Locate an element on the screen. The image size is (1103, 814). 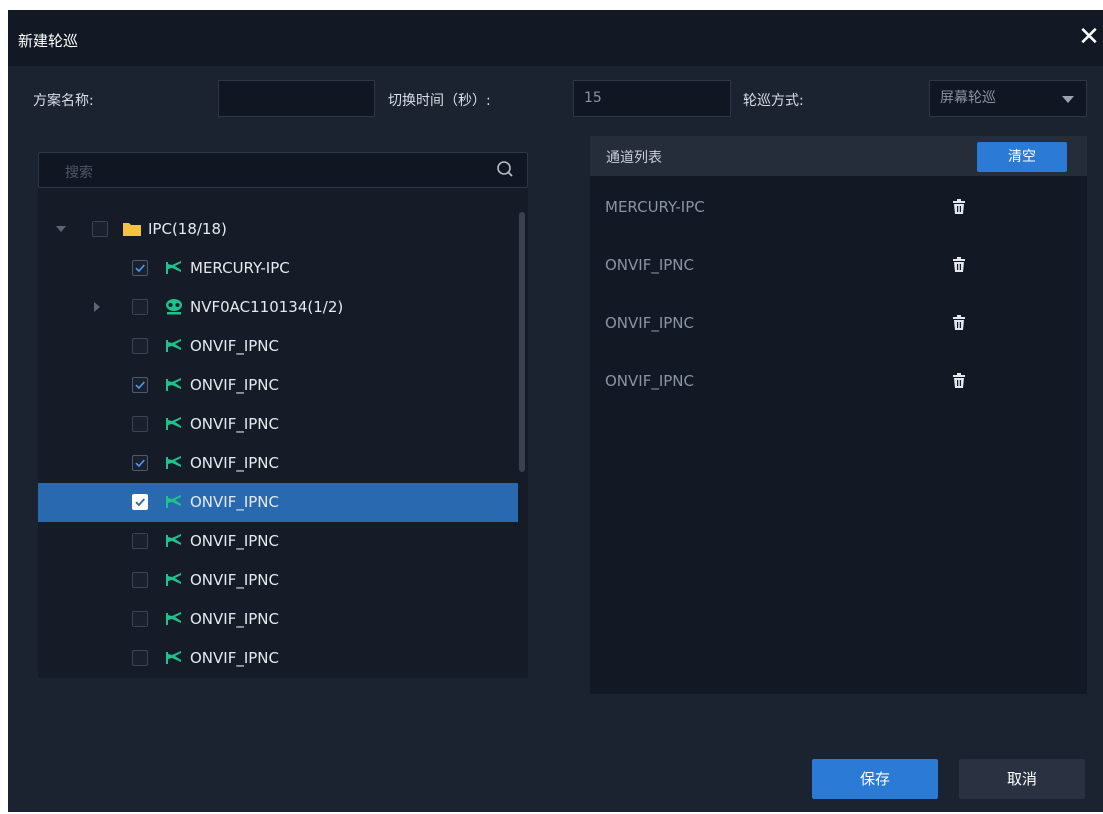
dialog-title: 新建轮巡 is located at coordinates (48, 41).